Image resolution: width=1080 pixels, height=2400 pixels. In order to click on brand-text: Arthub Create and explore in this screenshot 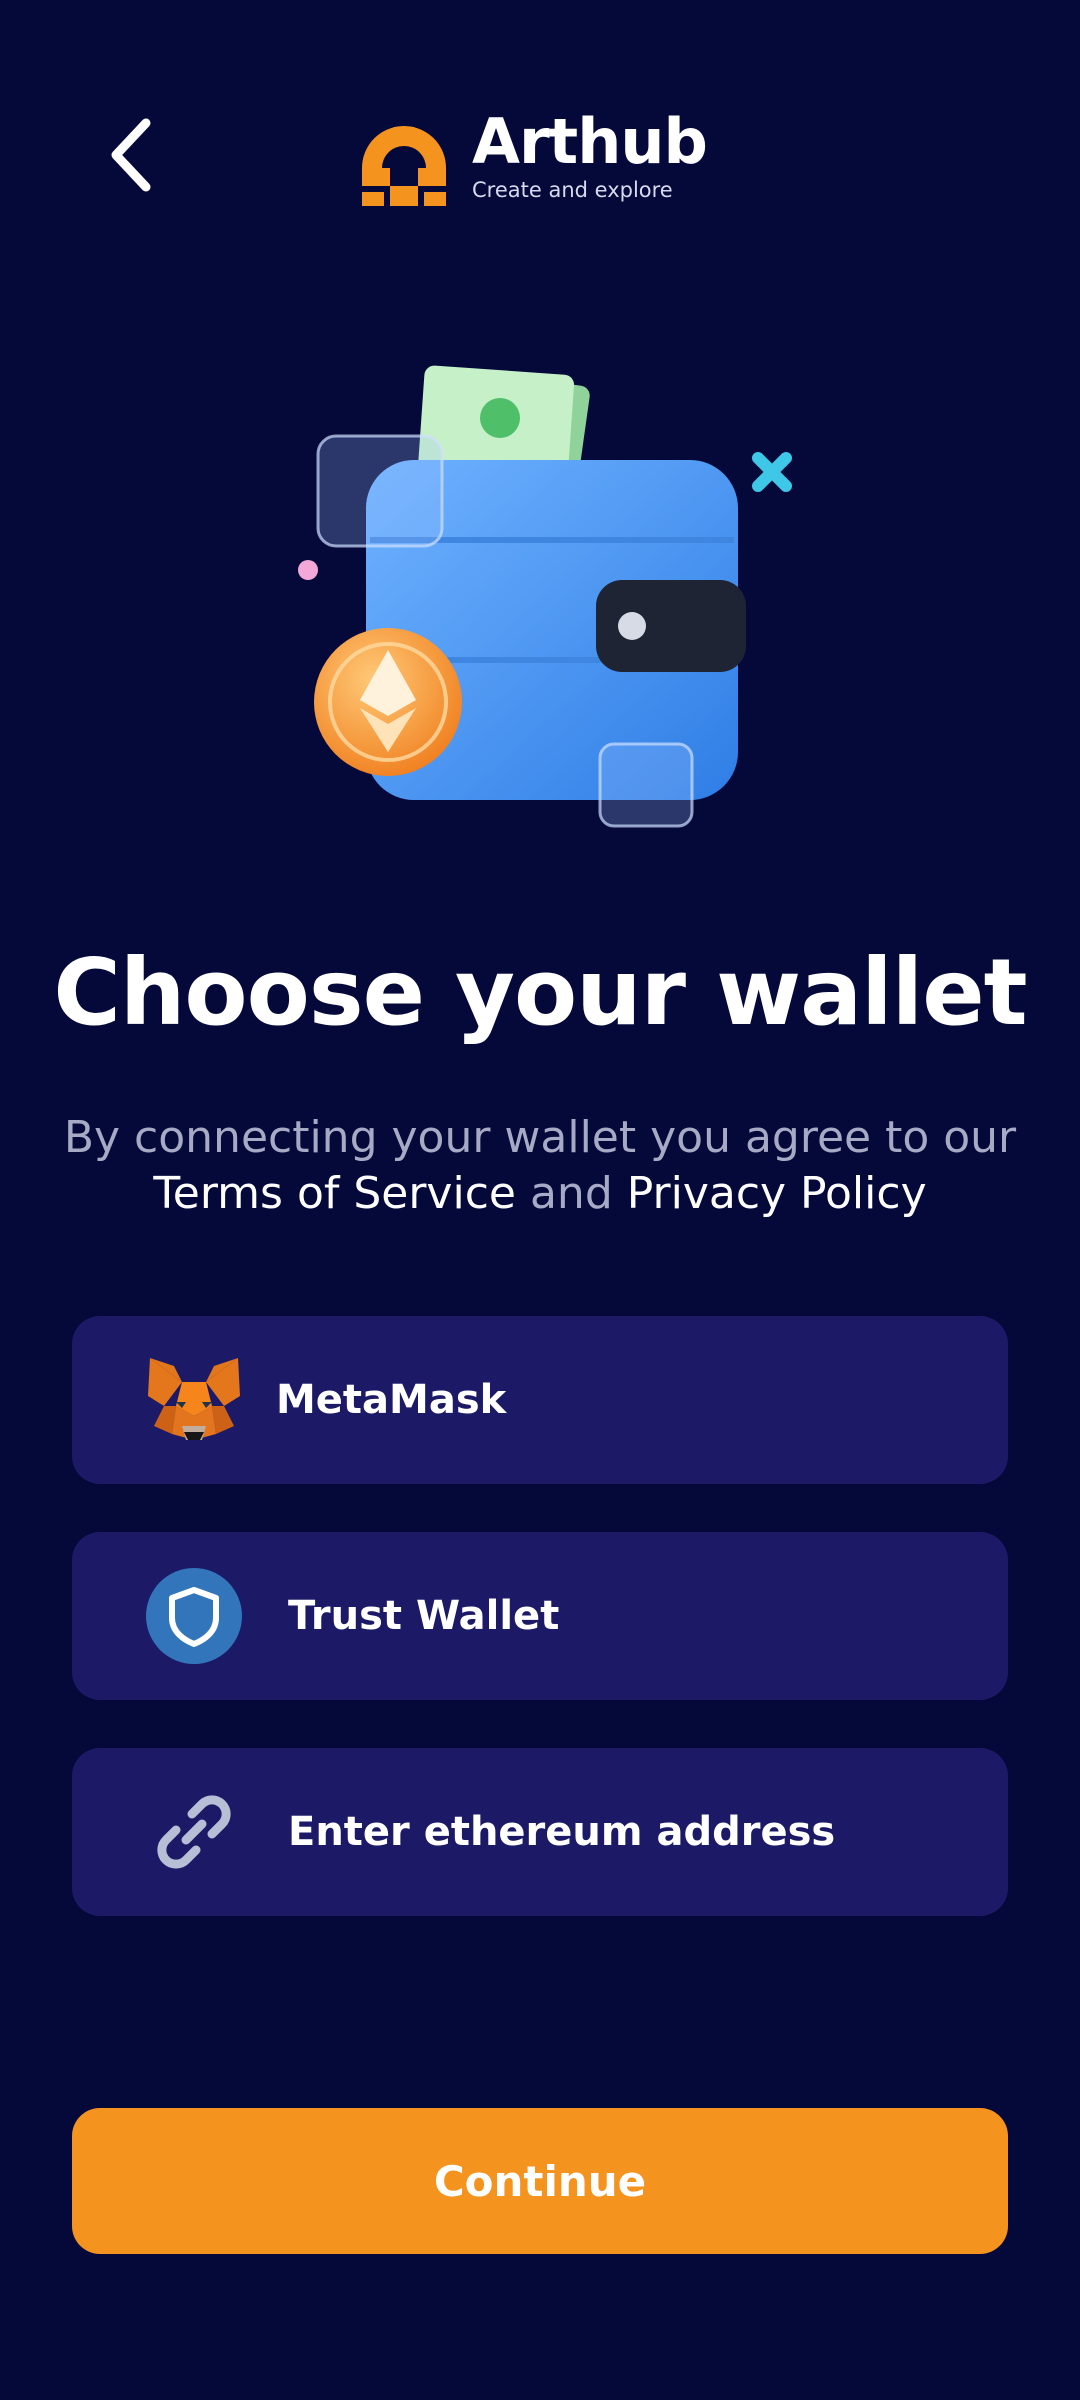, I will do `click(590, 154)`.